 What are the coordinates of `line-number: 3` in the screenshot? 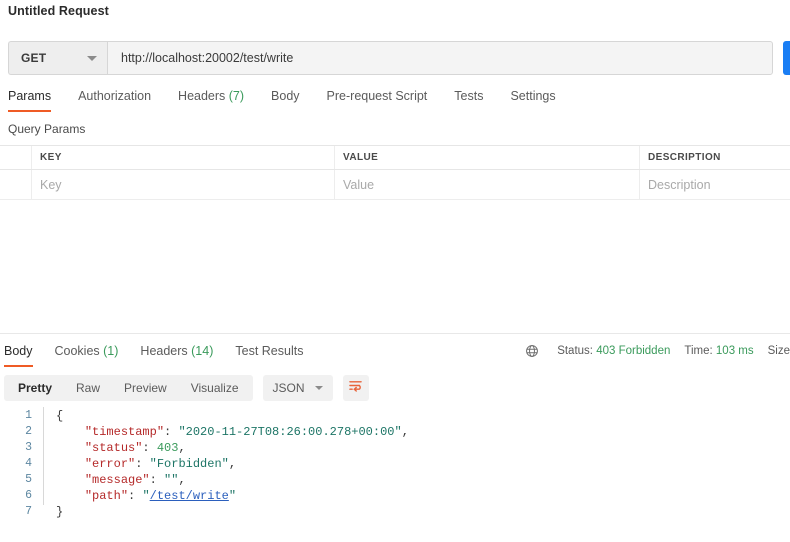 It's located at (28, 447).